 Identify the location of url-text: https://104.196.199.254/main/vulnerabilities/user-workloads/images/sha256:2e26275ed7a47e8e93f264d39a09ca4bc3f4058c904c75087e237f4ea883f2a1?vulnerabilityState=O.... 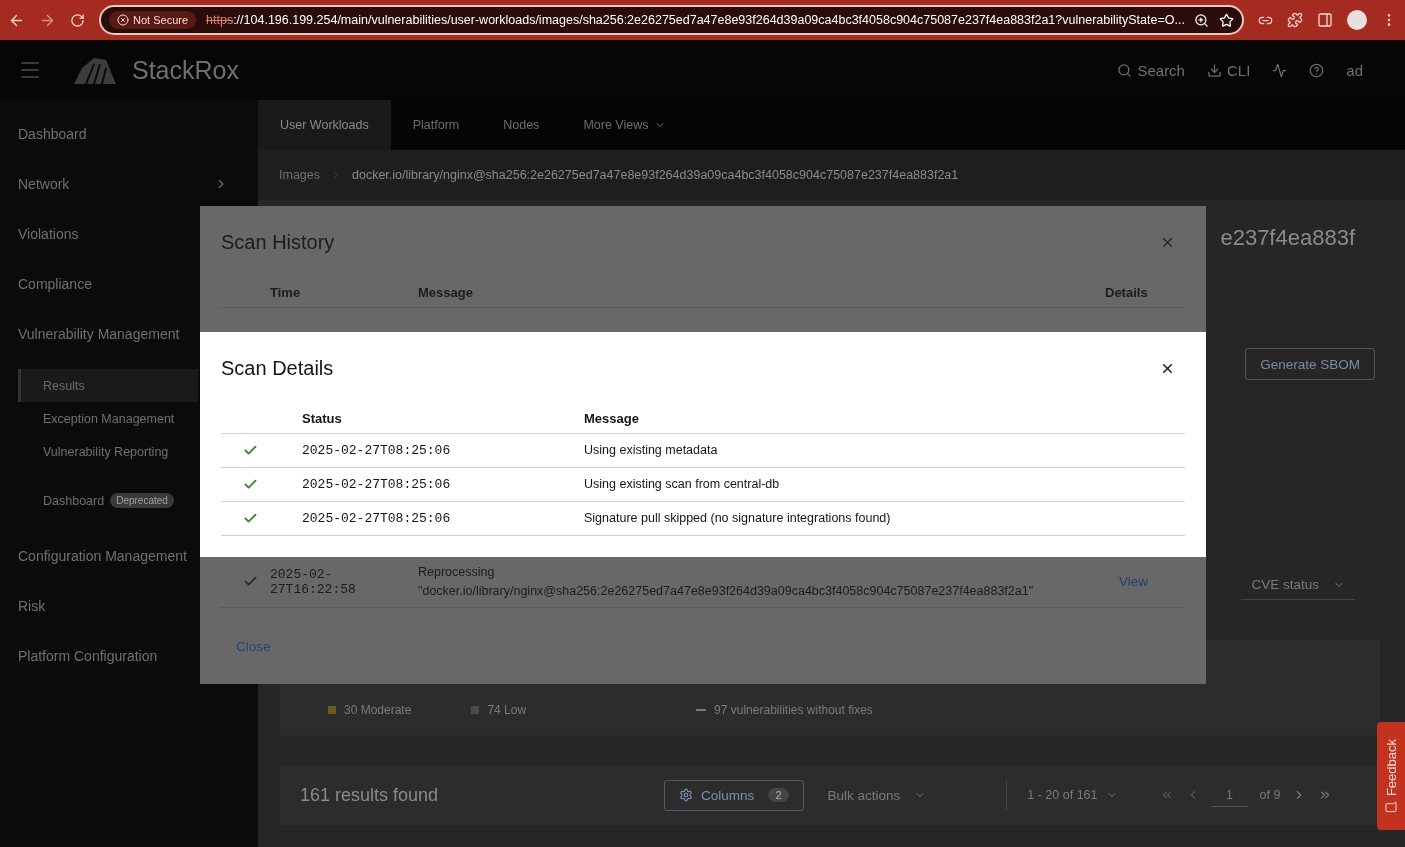
(695, 20).